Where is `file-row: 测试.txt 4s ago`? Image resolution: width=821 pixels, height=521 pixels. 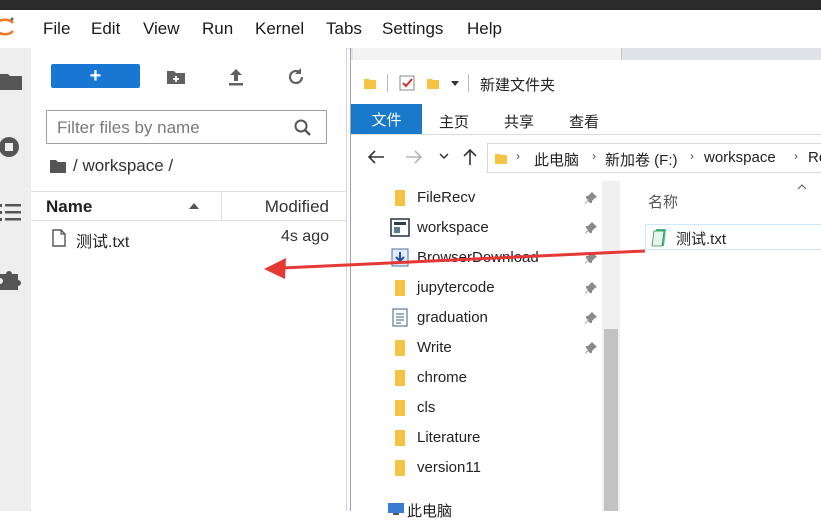
file-row: 测试.txt 4s ago is located at coordinates (188, 238).